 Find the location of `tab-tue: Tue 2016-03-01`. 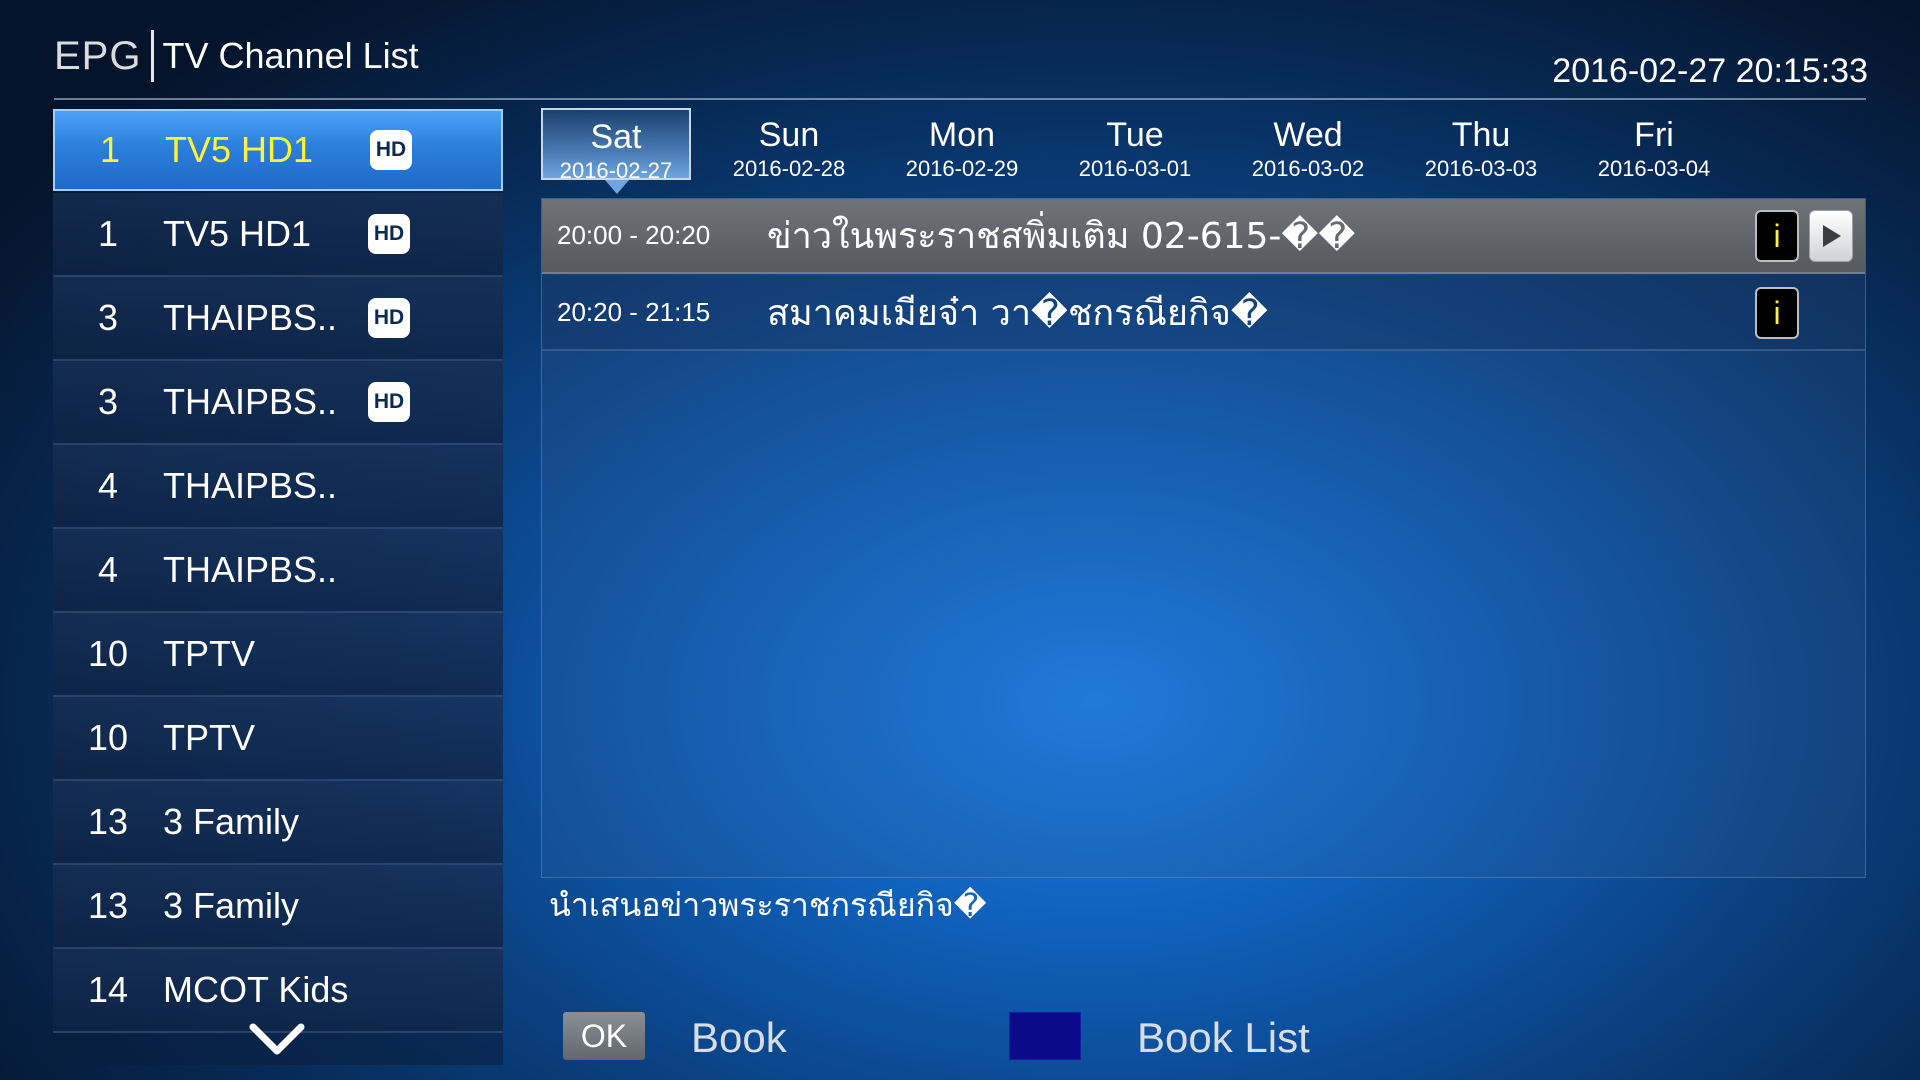

tab-tue: Tue 2016-03-01 is located at coordinates (1135, 144).